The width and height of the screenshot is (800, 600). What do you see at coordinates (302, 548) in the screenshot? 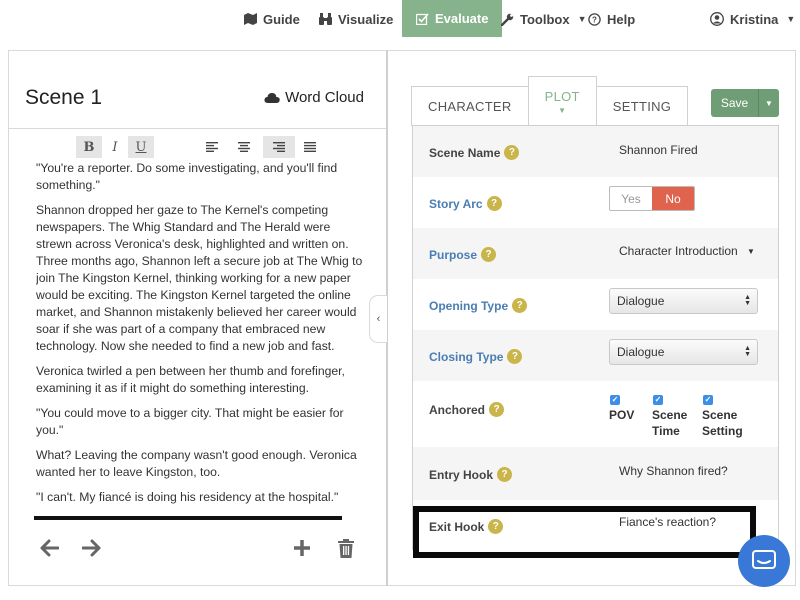
I see `add-icon` at bounding box center [302, 548].